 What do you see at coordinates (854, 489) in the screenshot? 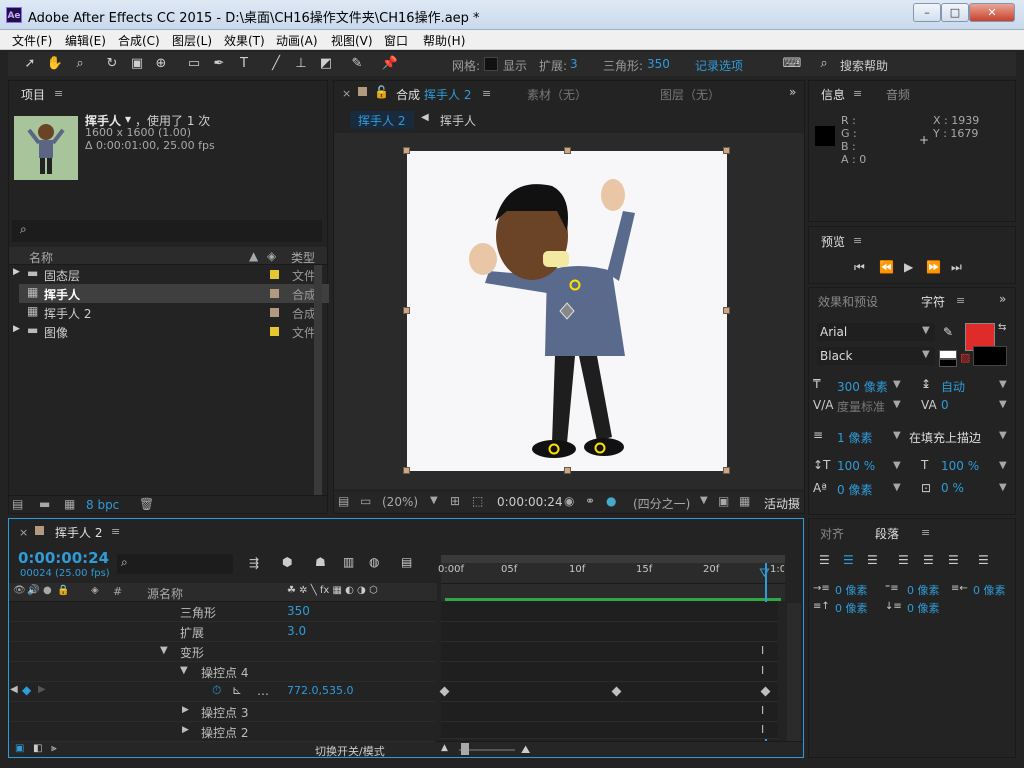
I see `baseline-shift-value: 0 像素` at bounding box center [854, 489].